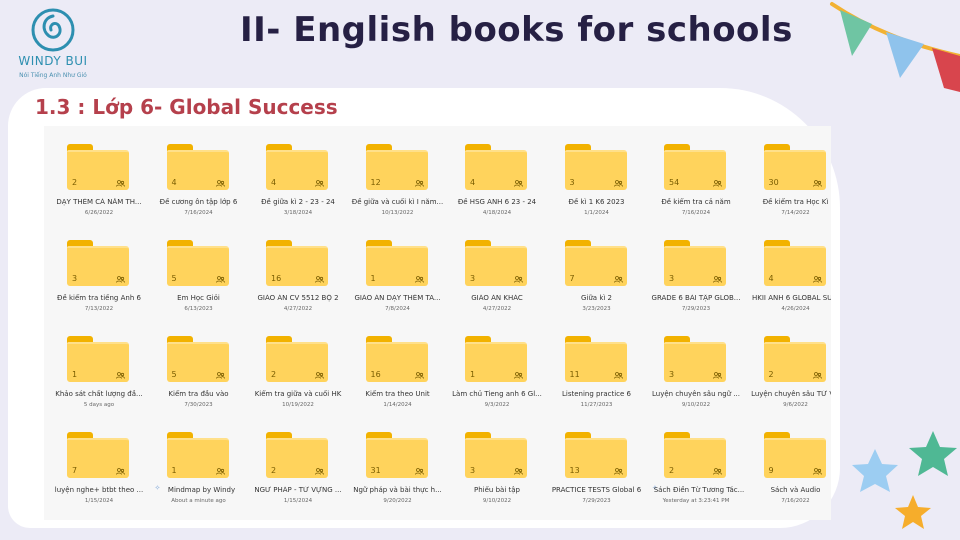 The width and height of the screenshot is (960, 540). I want to click on folder-item-count: 30, so click(773, 182).